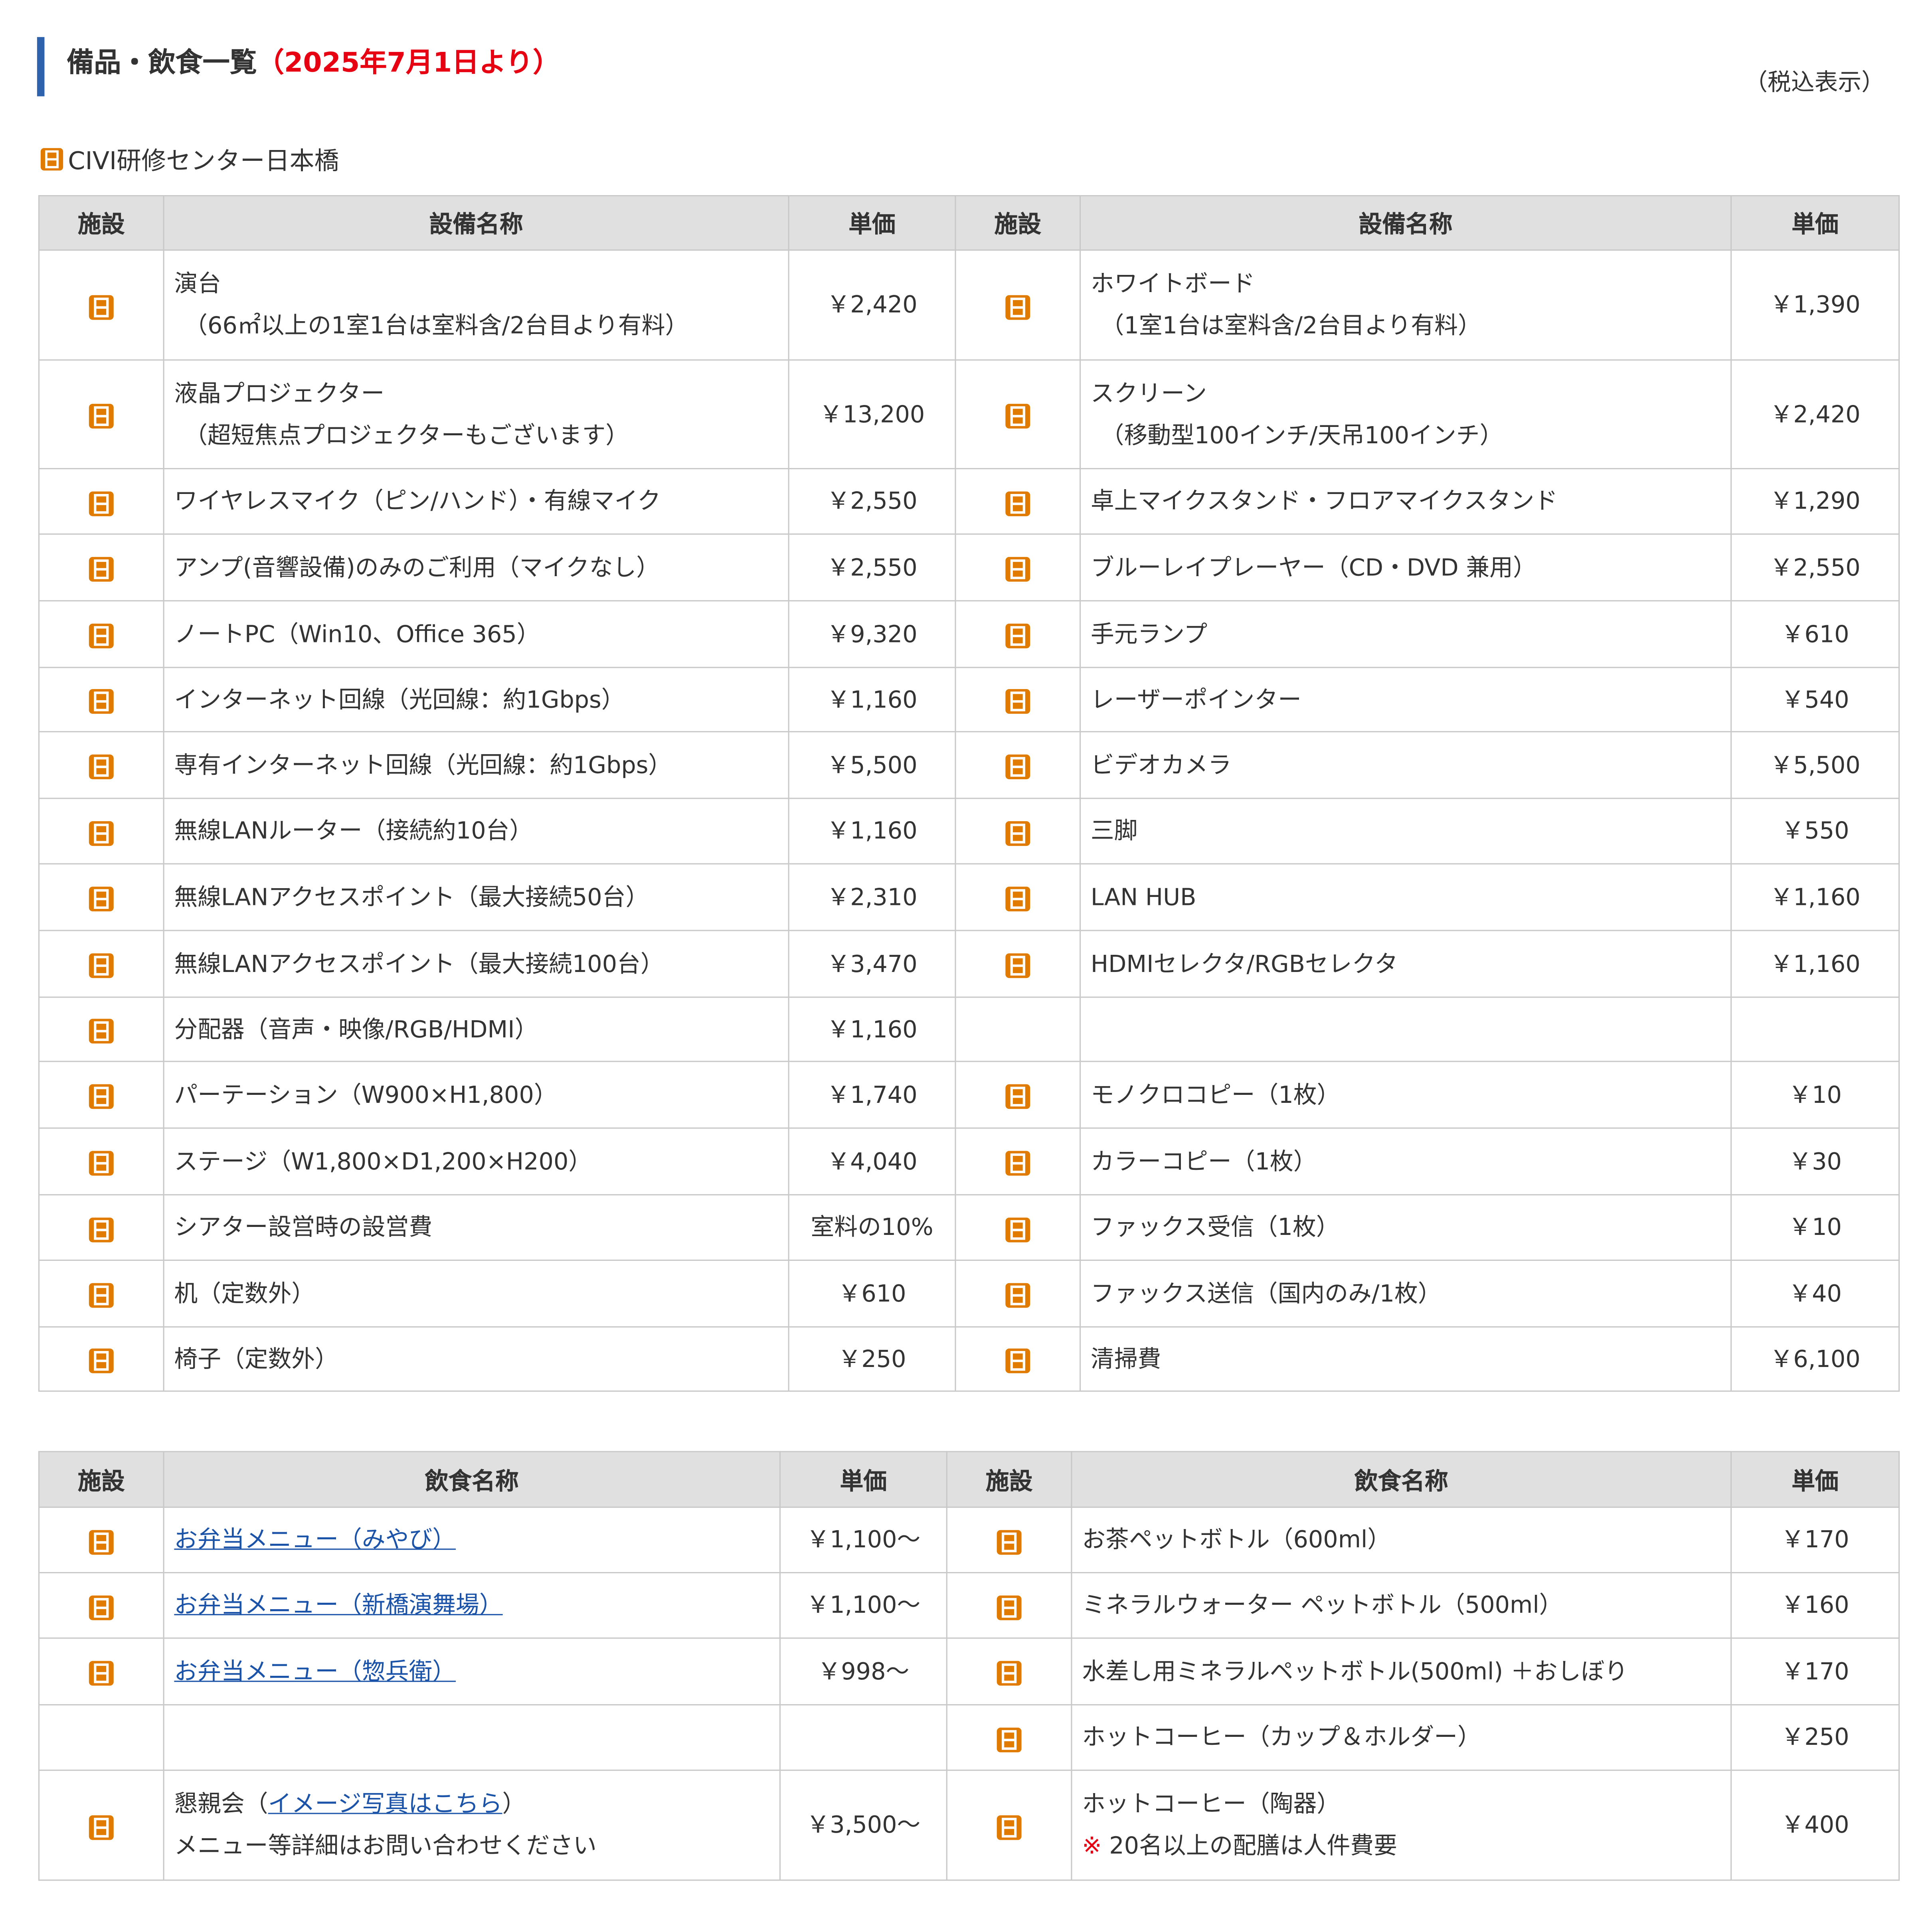 This screenshot has height=1914, width=1932. I want to click on price-cell: ￥400, so click(1815, 1825).